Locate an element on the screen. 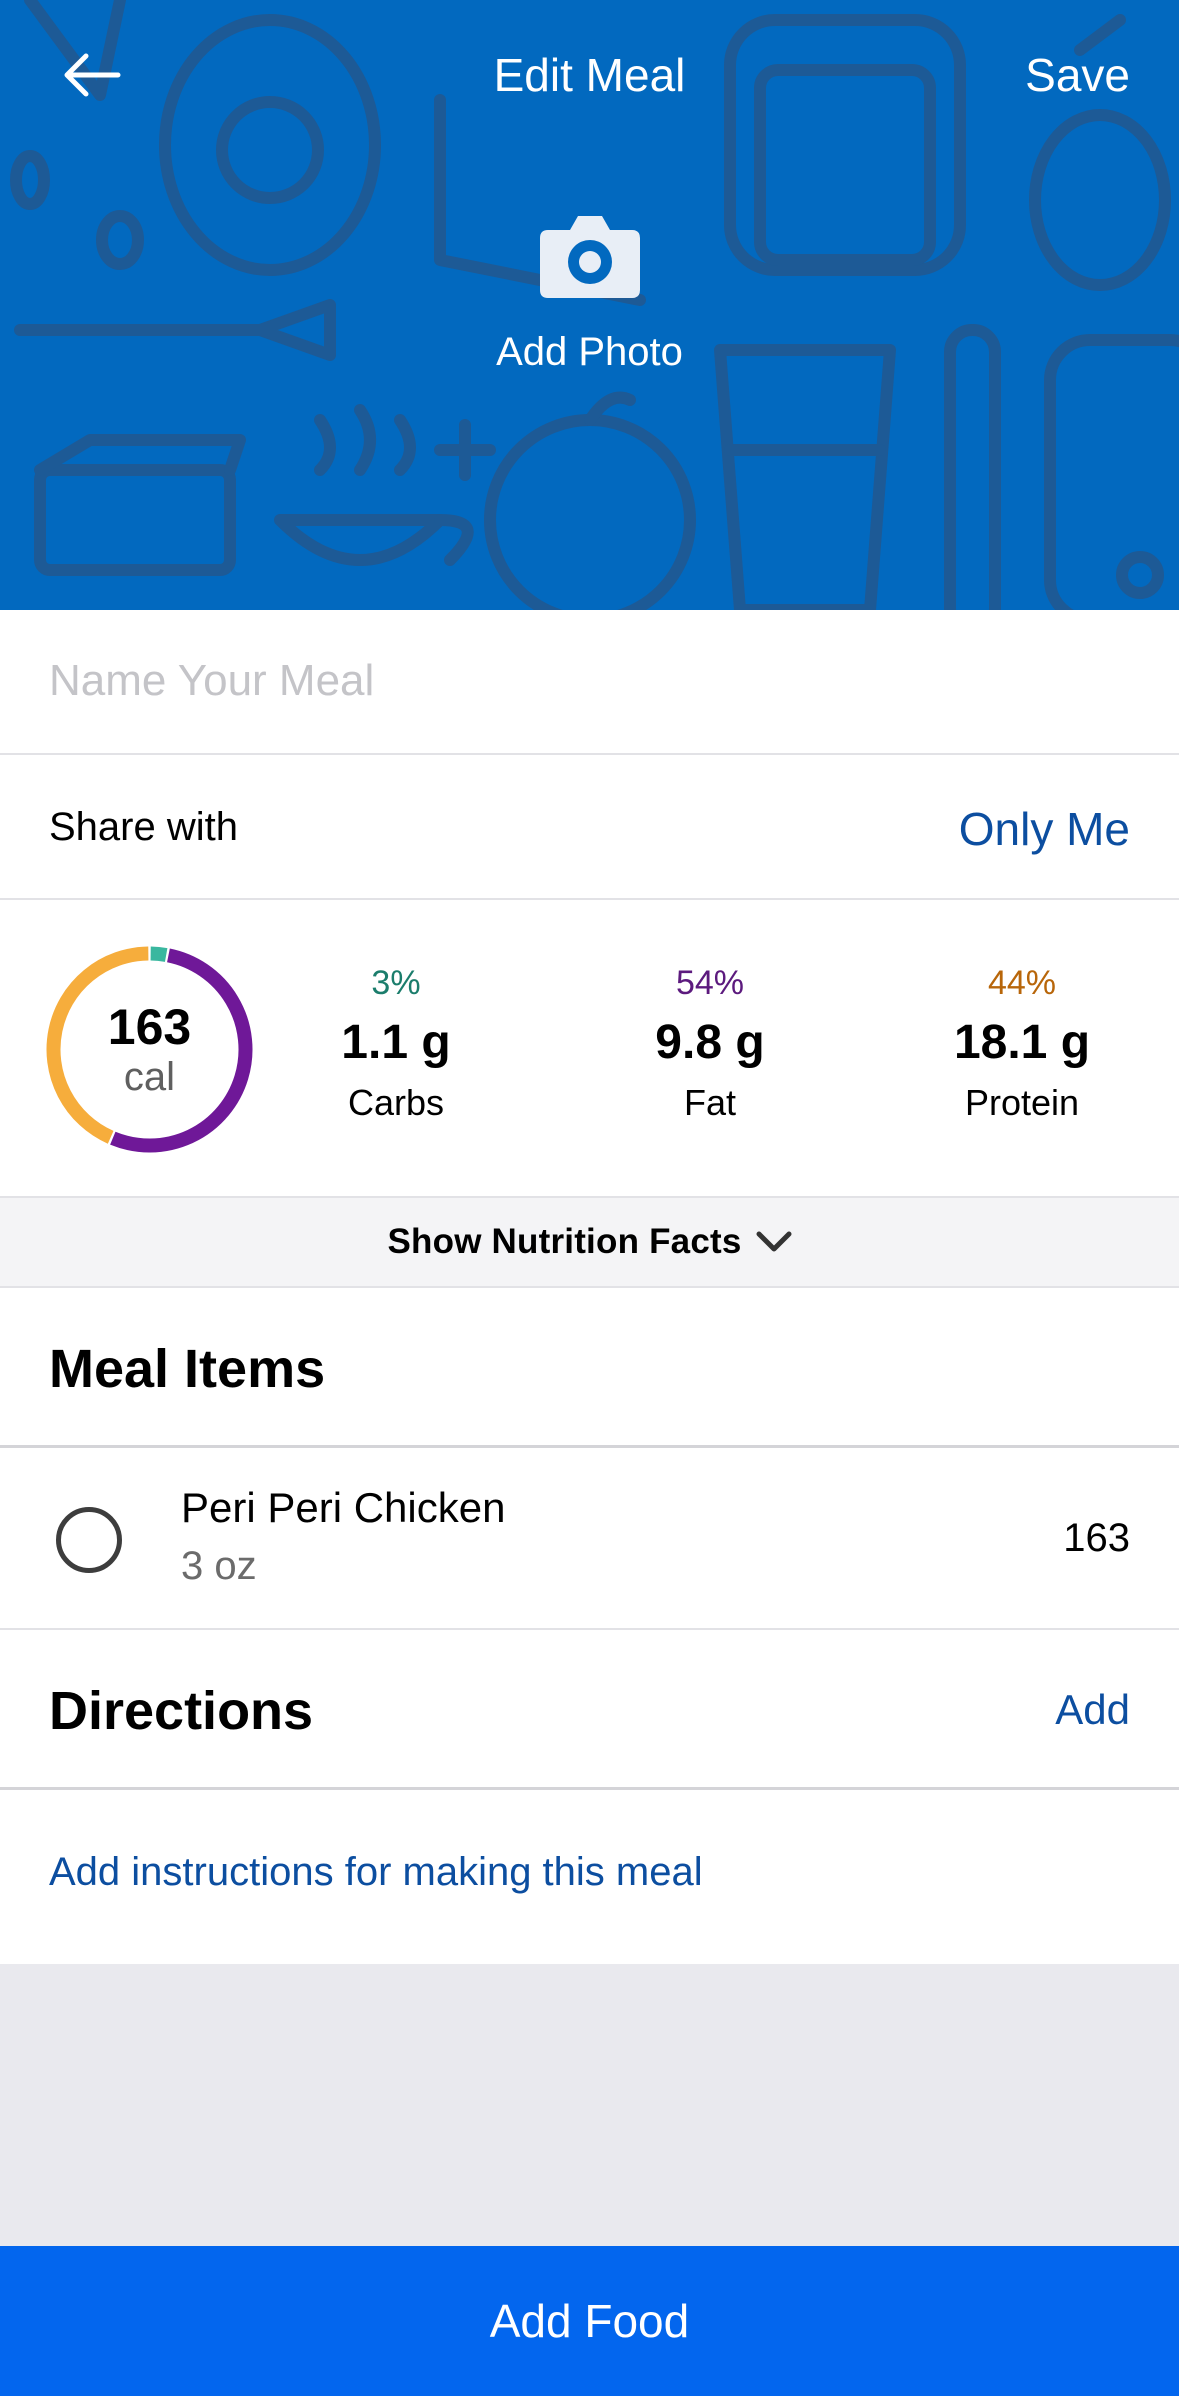  meal-name-input is located at coordinates (589, 681).